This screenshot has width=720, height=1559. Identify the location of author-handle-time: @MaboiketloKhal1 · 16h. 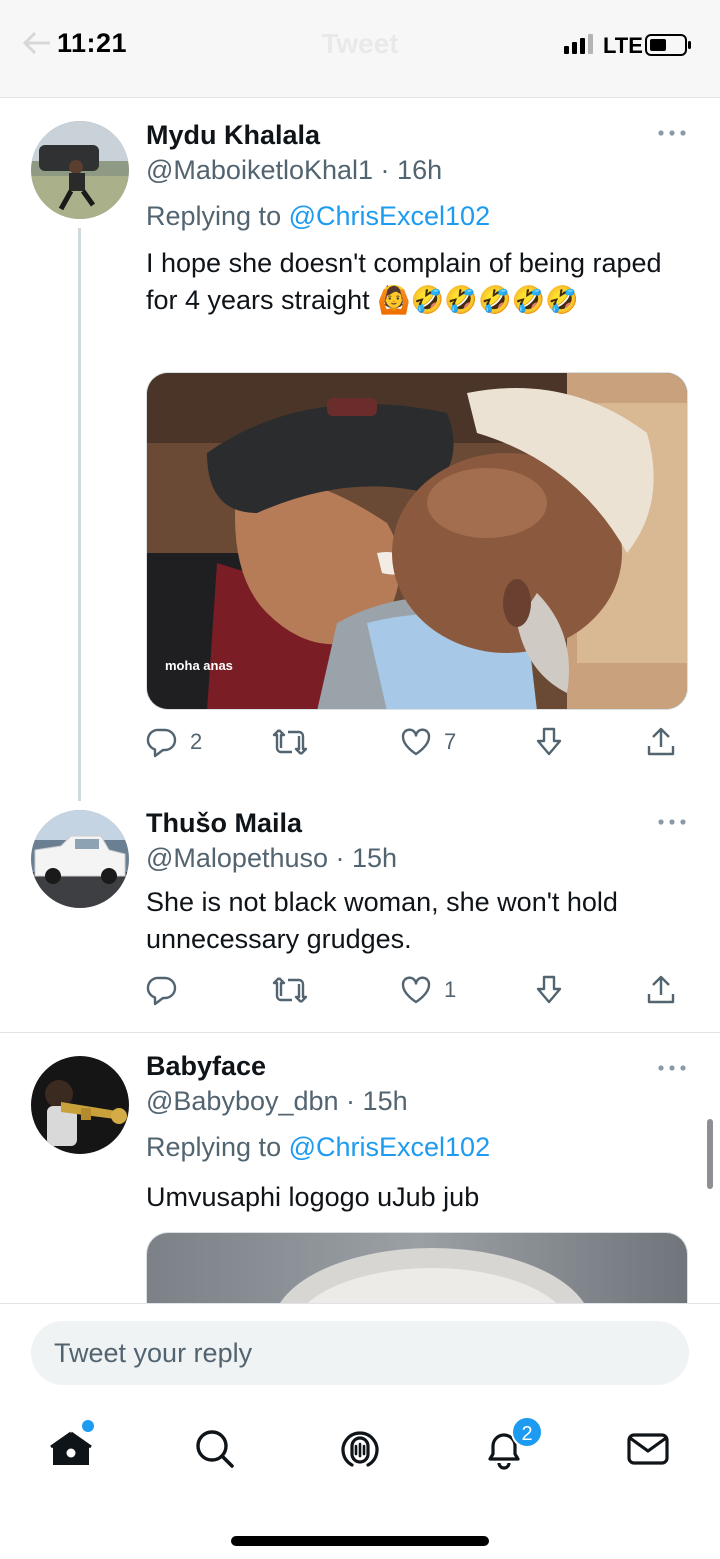
(294, 170).